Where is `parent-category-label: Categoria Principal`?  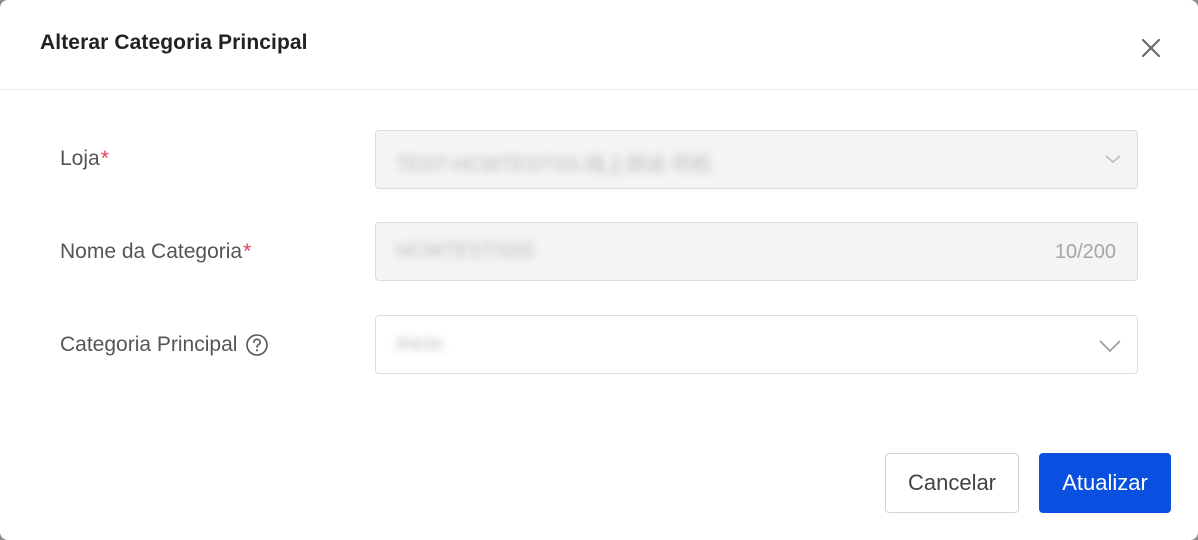
parent-category-label: Categoria Principal is located at coordinates (164, 345).